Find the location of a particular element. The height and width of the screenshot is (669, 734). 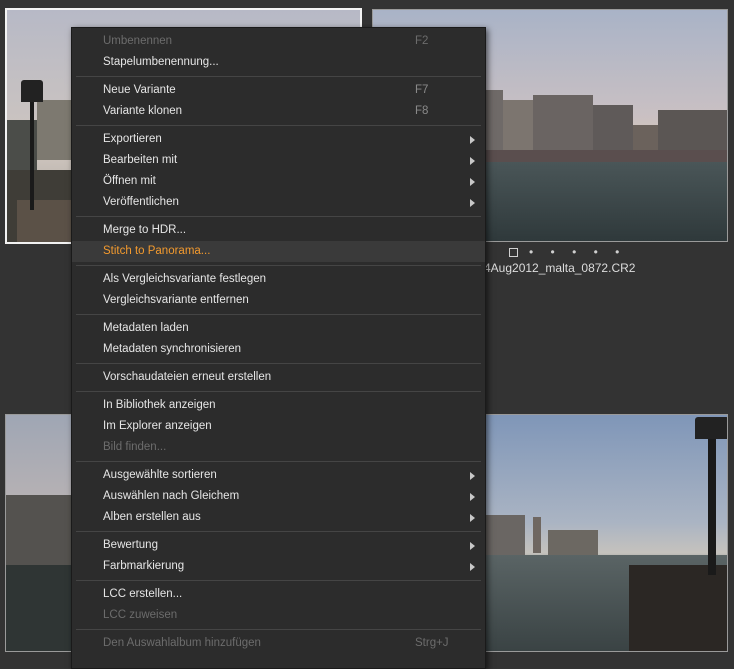

menu-item-metadaten-synchronisieren: Metadaten synchronisieren is located at coordinates (278, 349).